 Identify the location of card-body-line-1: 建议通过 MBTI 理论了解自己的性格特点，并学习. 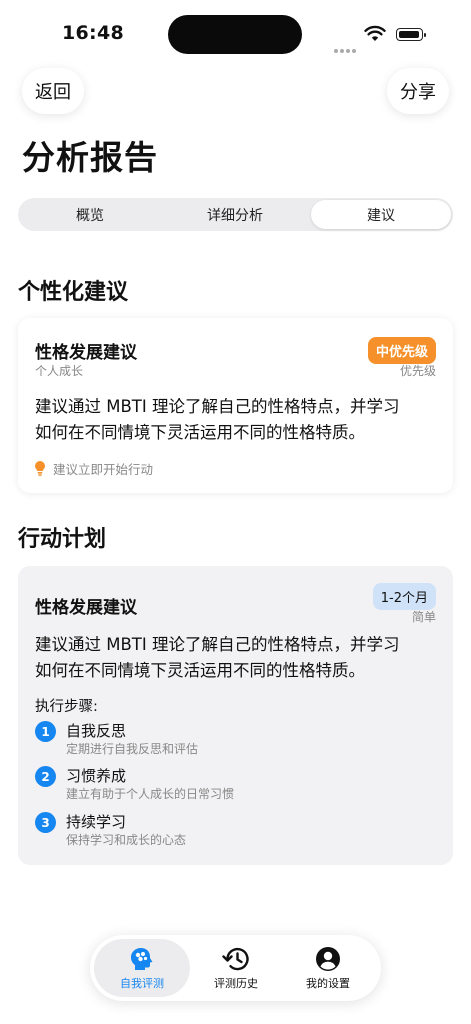
(217, 406).